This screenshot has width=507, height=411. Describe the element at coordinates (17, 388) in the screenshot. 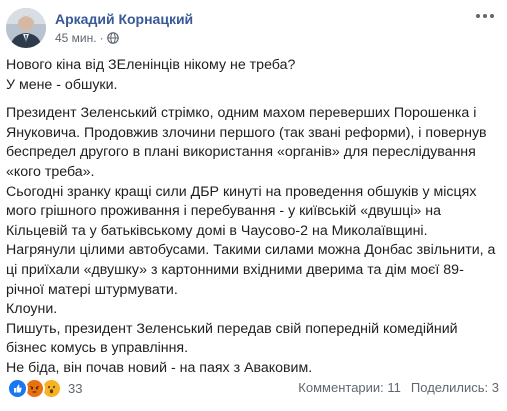

I see `like-icon` at that location.